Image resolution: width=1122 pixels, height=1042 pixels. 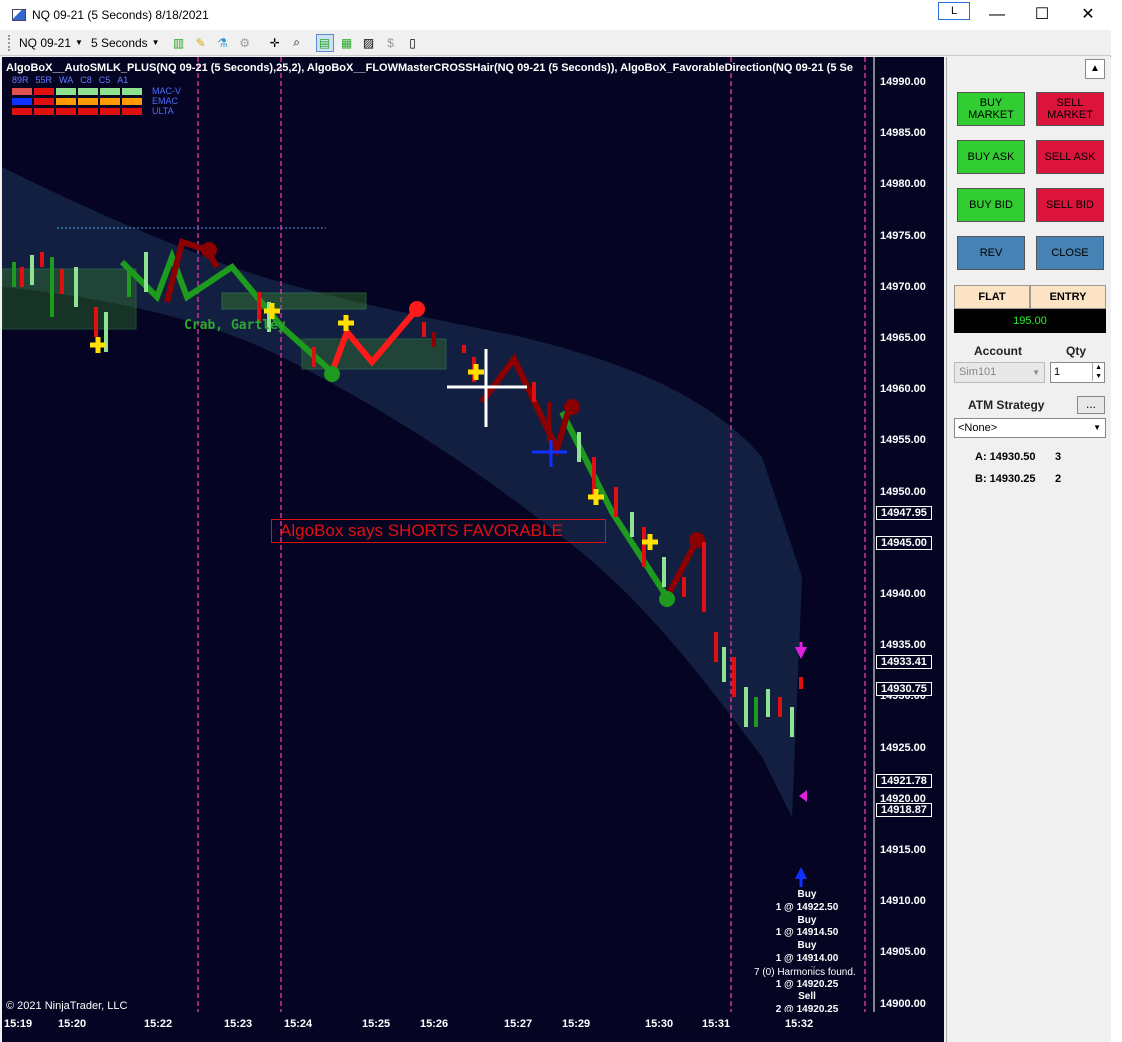 I want to click on harmonics-count: 7 (0) Harmonics found., so click(x=805, y=972).